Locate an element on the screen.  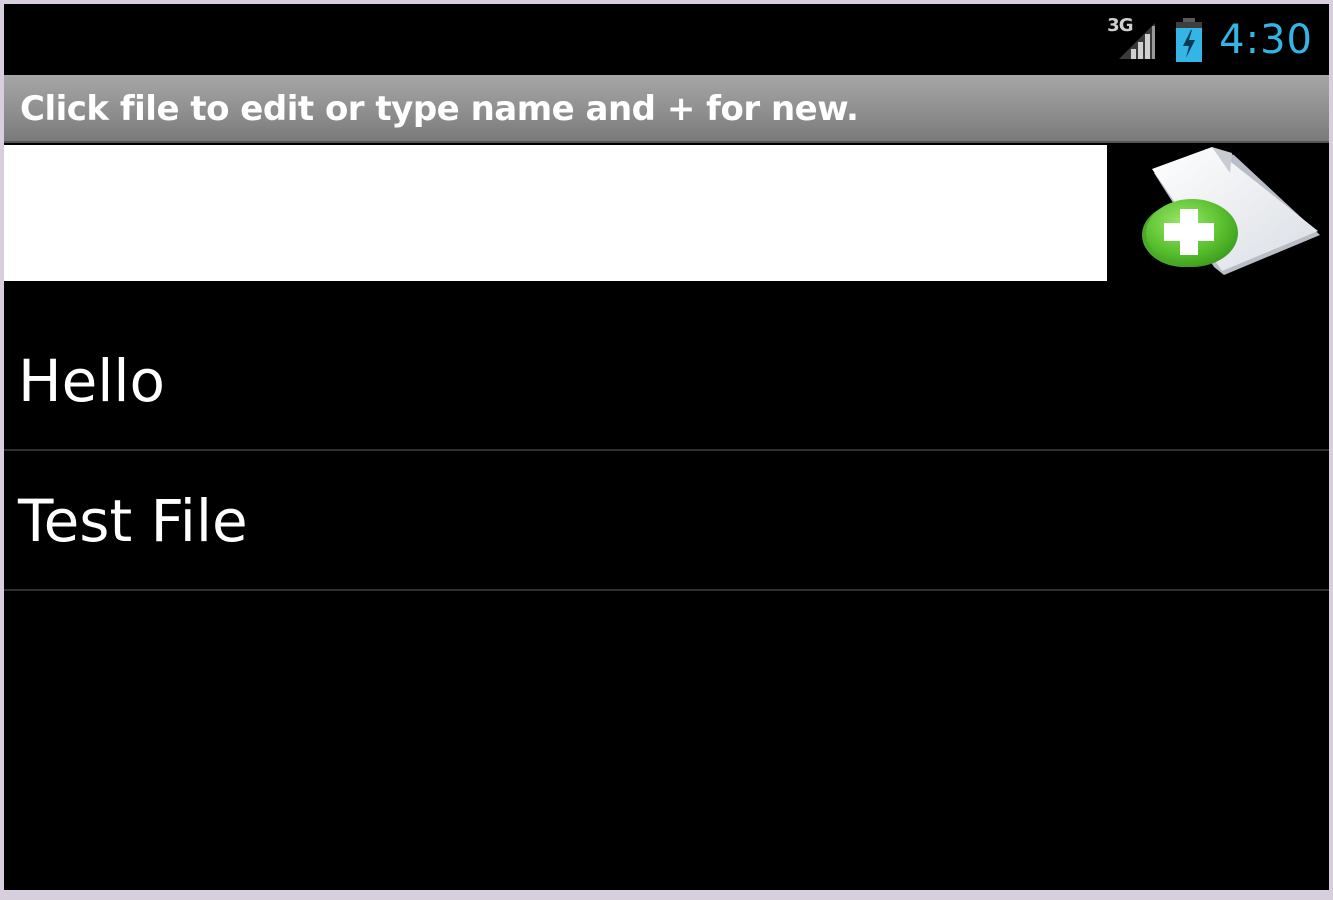
status-icons: 3G 4:30 is located at coordinates (1210, 40).